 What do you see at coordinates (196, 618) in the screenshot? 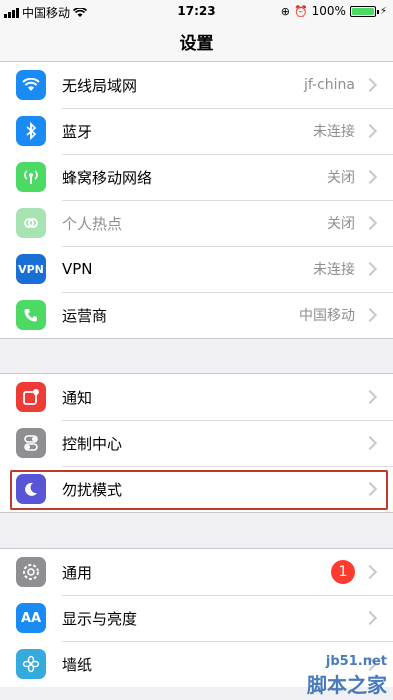
I see `row-display: AA 显示与亮度` at bounding box center [196, 618].